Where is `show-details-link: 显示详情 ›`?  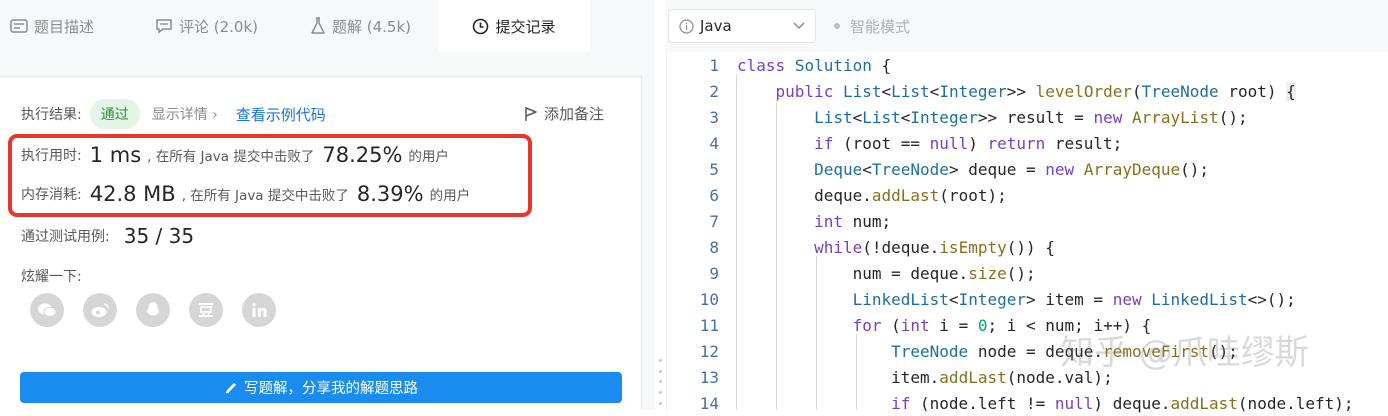 show-details-link: 显示详情 › is located at coordinates (185, 114).